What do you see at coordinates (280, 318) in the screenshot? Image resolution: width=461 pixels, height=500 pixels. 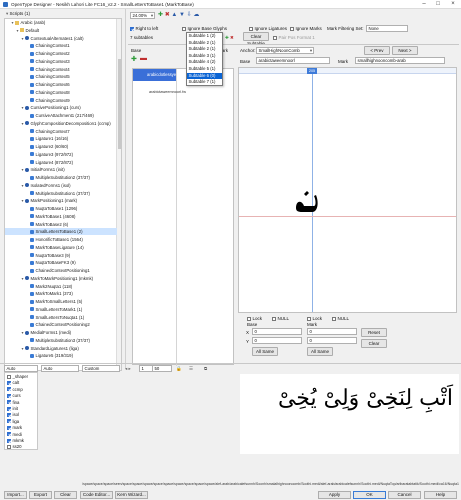 I see `base-null: NULL` at bounding box center [280, 318].